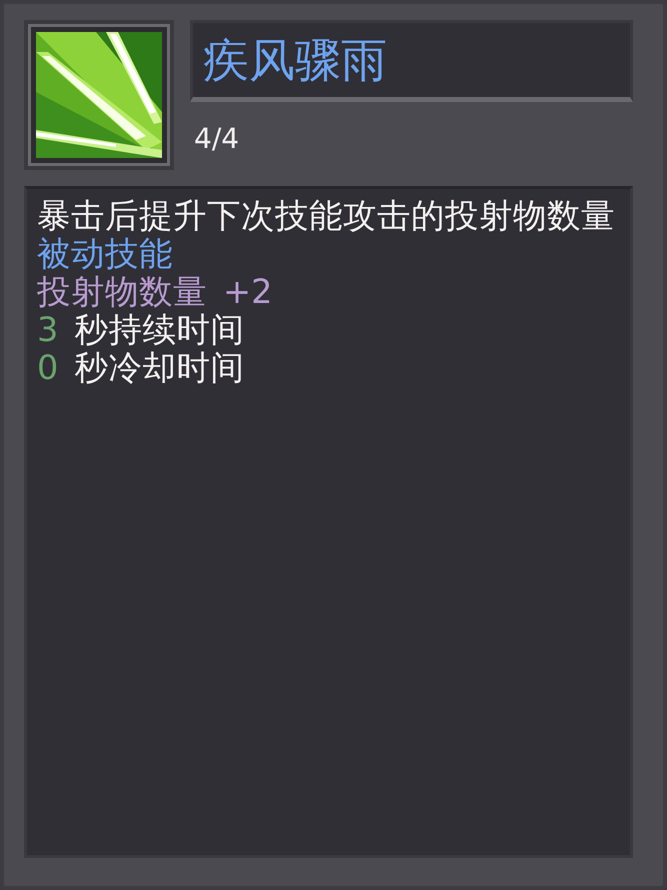 The height and width of the screenshot is (890, 667). Describe the element at coordinates (295, 60) in the screenshot. I see `skill-name: 疾风骤雨` at that location.